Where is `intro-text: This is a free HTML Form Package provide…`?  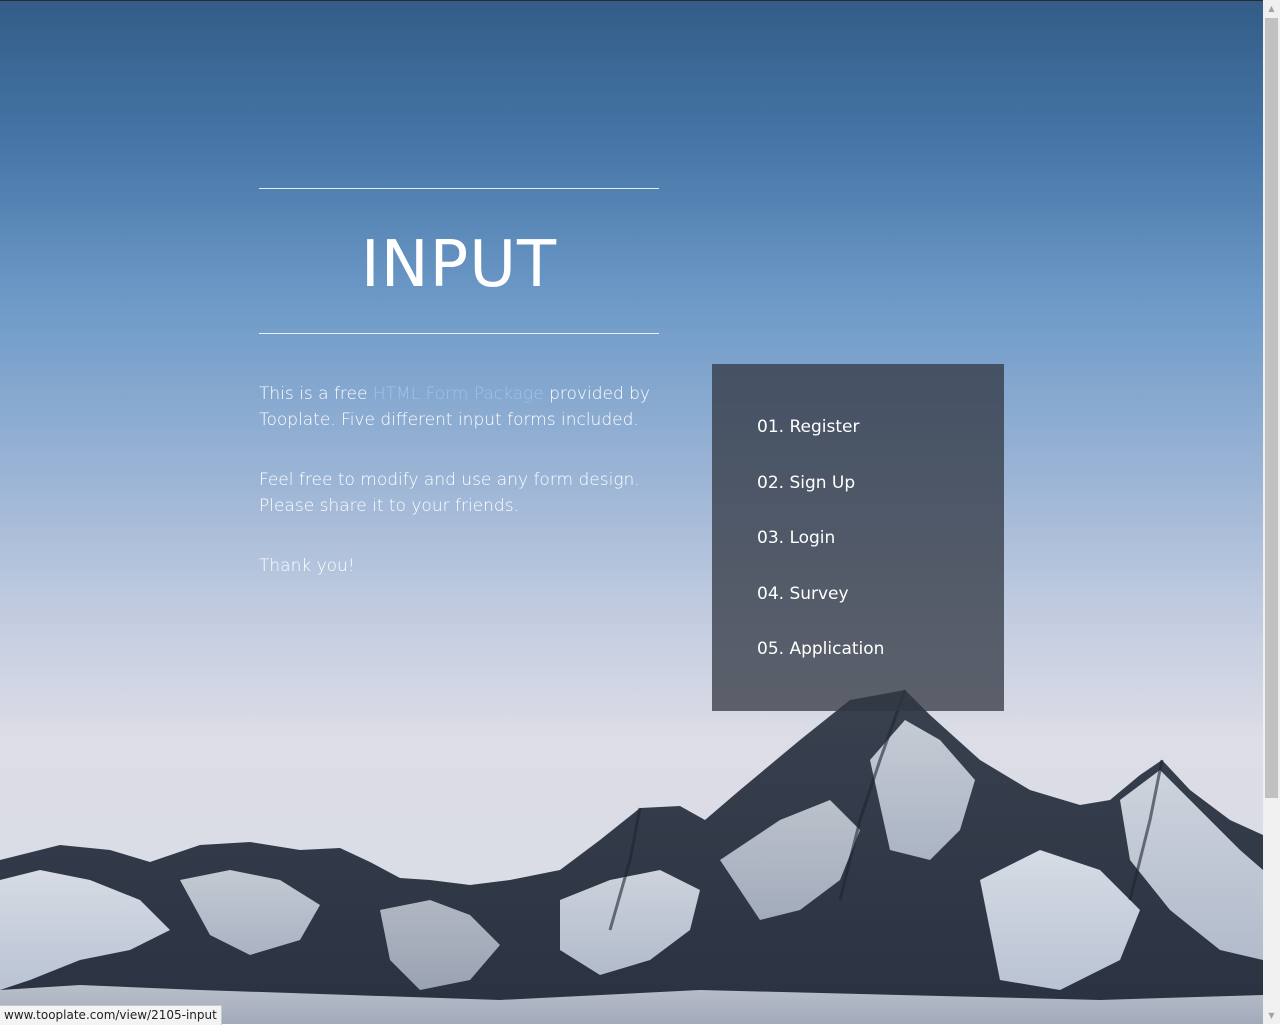
intro-text: This is a free HTML Form Package provide… is located at coordinates (459, 497).